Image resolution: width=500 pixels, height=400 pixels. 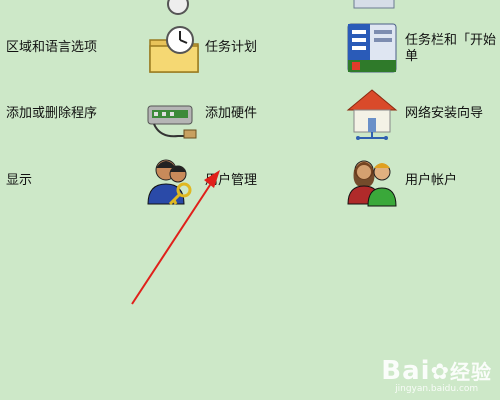 I want to click on user-accounts-icon, so click(x=372, y=182).